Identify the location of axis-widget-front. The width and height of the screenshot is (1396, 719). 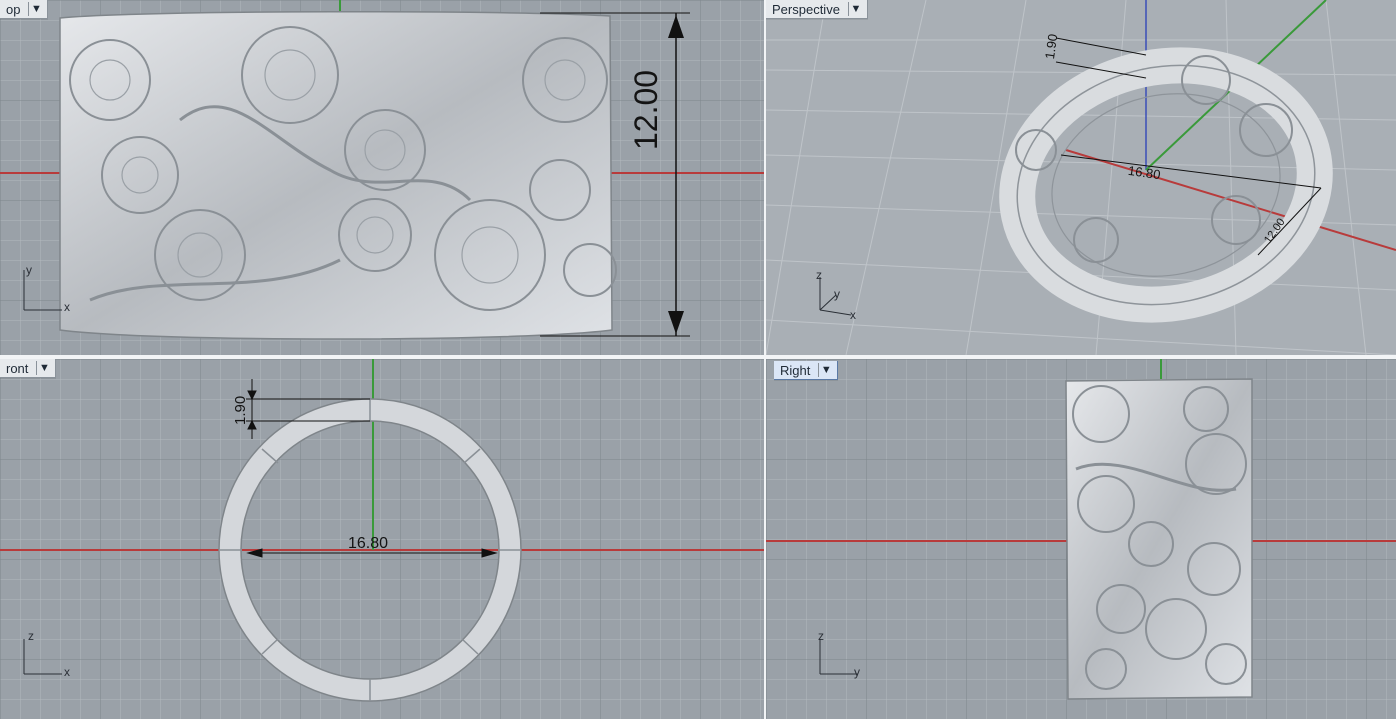
(42, 657).